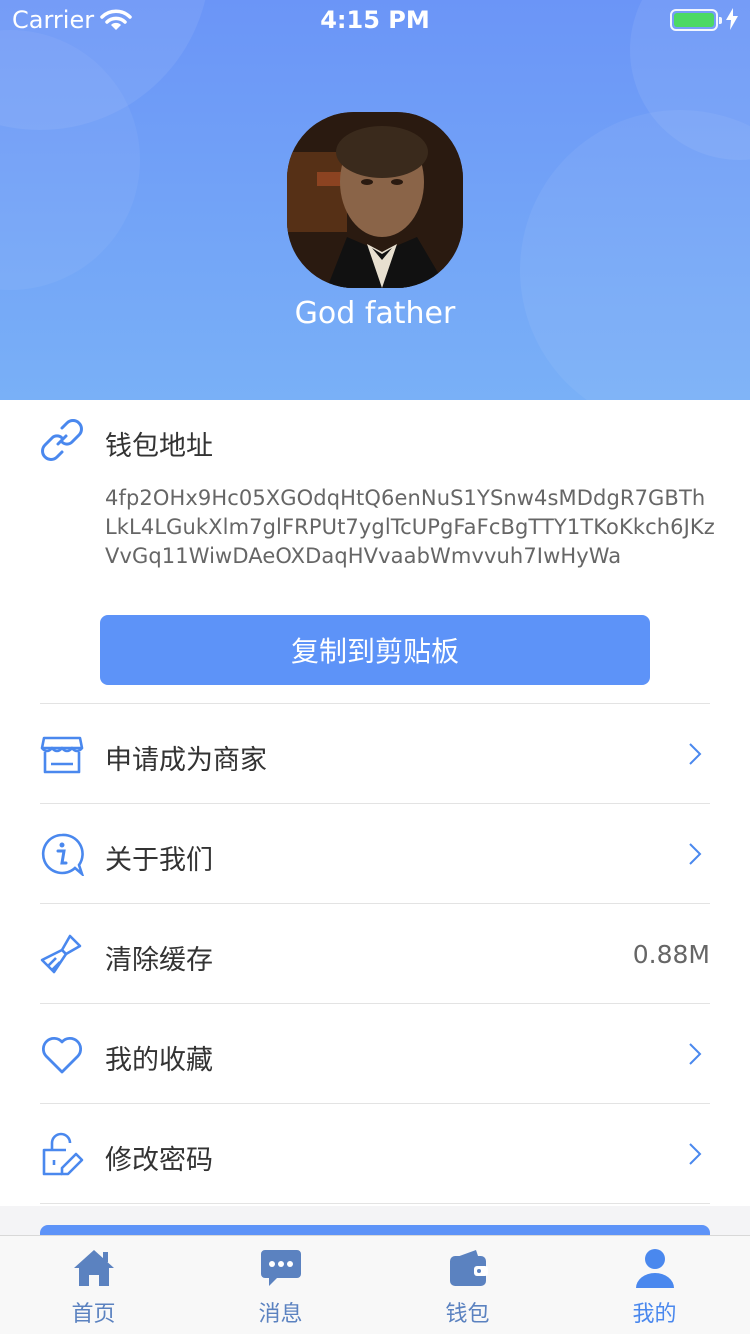 The width and height of the screenshot is (750, 1334). I want to click on tab-mine: 我的, so click(654, 1285).